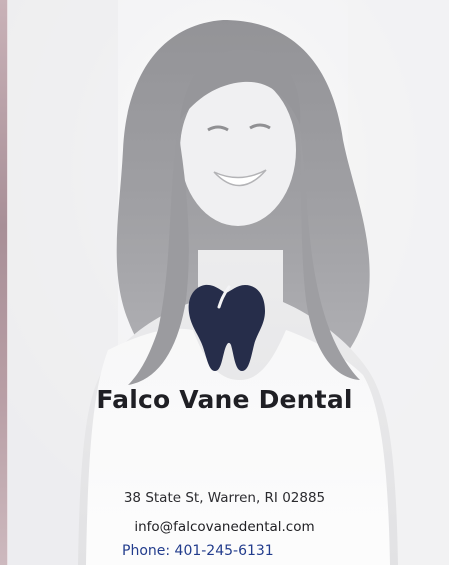  I want to click on left-edge-strip, so click(3, 282).